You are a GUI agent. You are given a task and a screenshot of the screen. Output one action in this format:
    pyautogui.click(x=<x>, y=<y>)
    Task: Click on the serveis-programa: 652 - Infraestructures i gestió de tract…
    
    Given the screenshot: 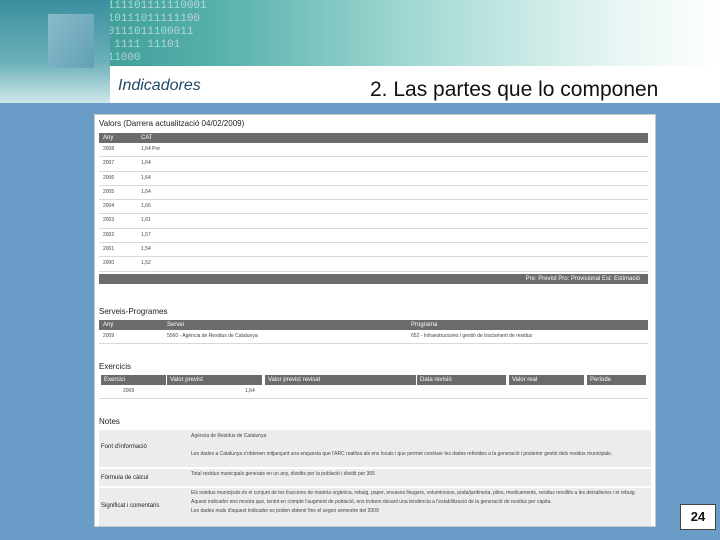 What is the action you would take?
    pyautogui.click(x=471, y=336)
    